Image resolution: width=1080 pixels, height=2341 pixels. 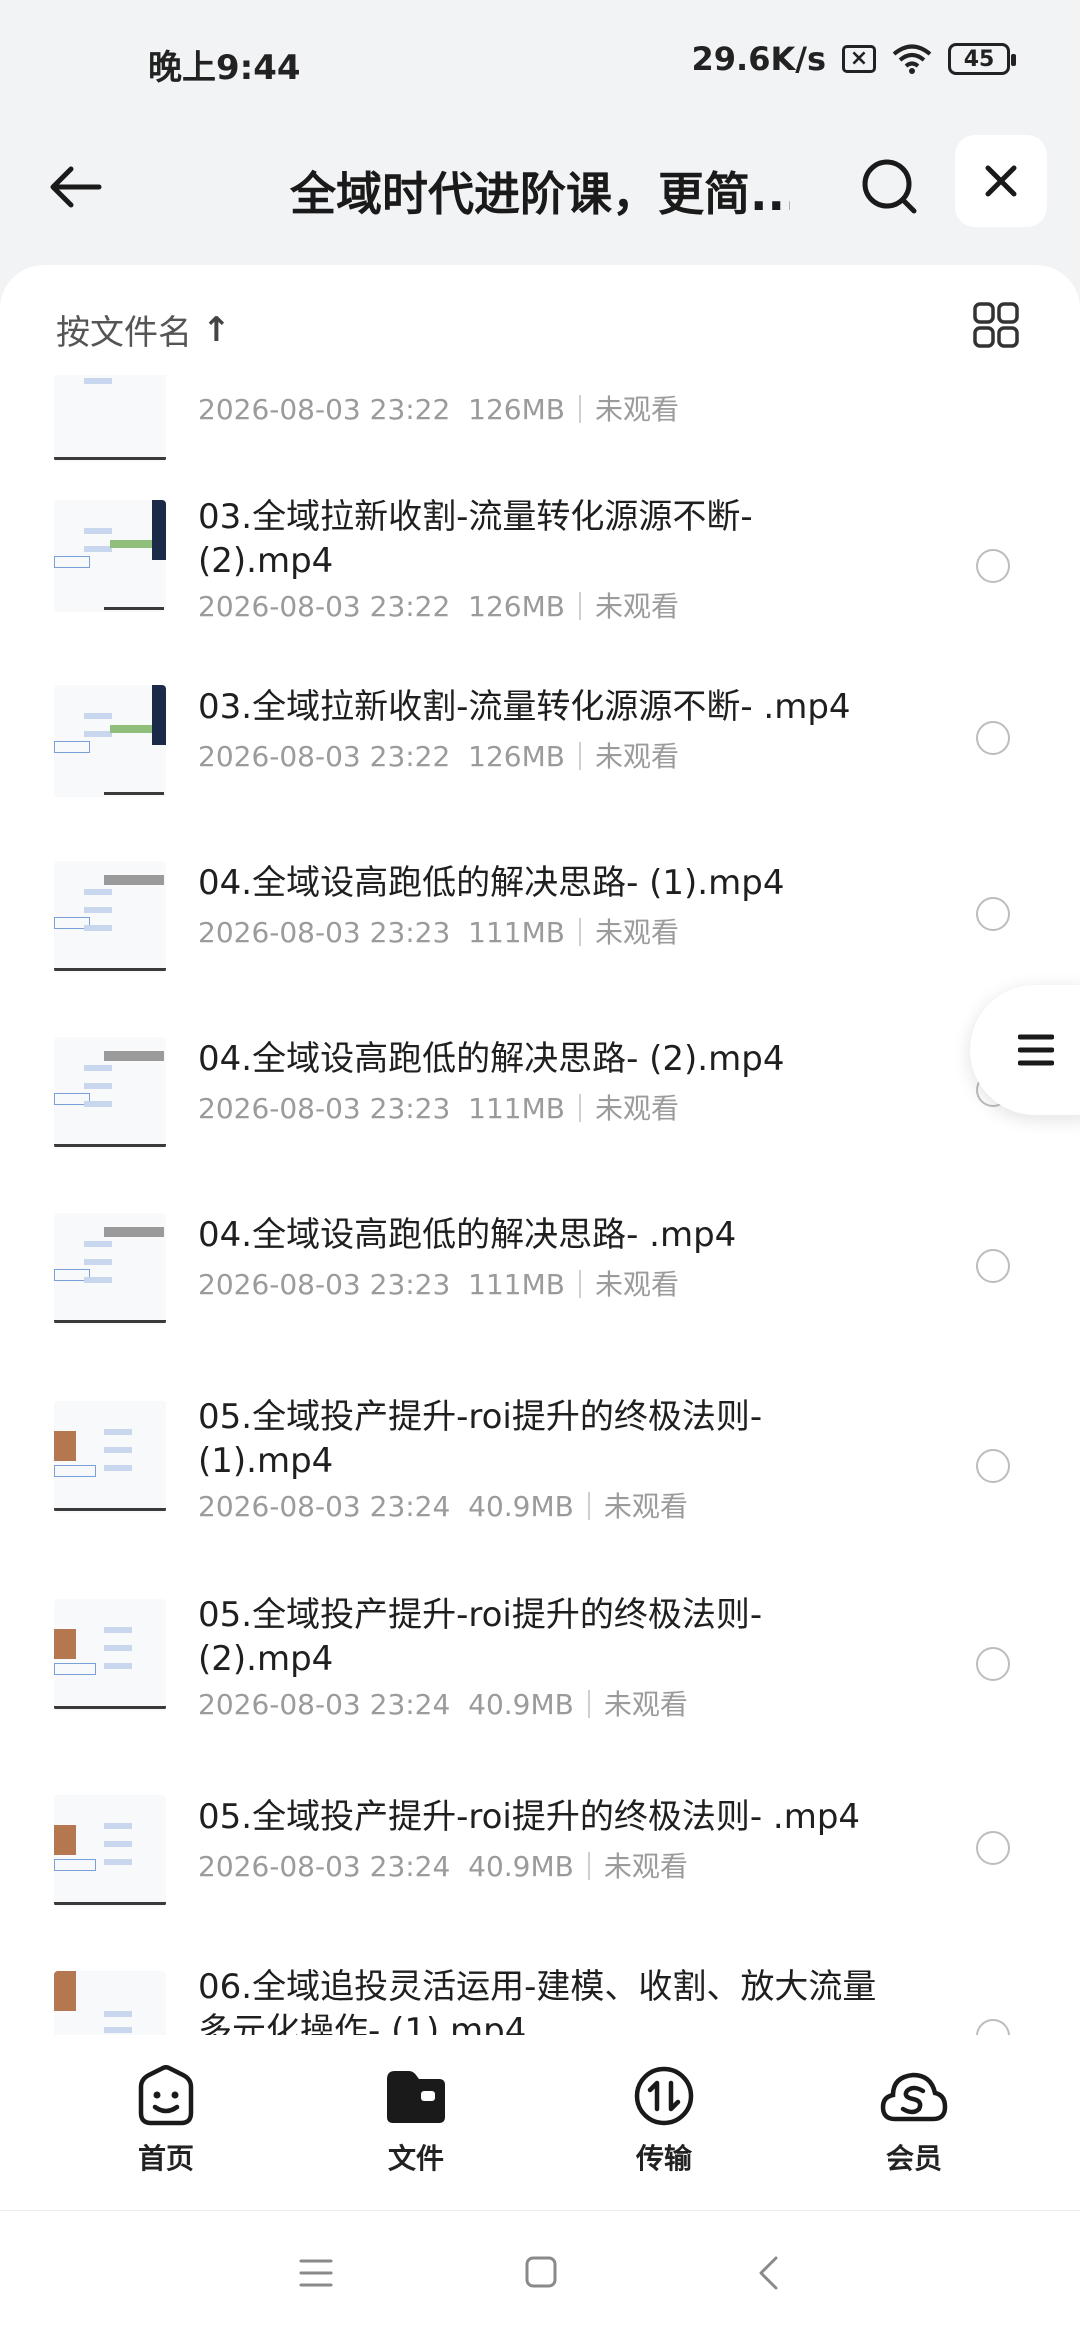 I want to click on list-item: 06.全域追投灵活运用-建模、收割、放大流量多元化操作- (1).mp4, so click(x=540, y=2000).